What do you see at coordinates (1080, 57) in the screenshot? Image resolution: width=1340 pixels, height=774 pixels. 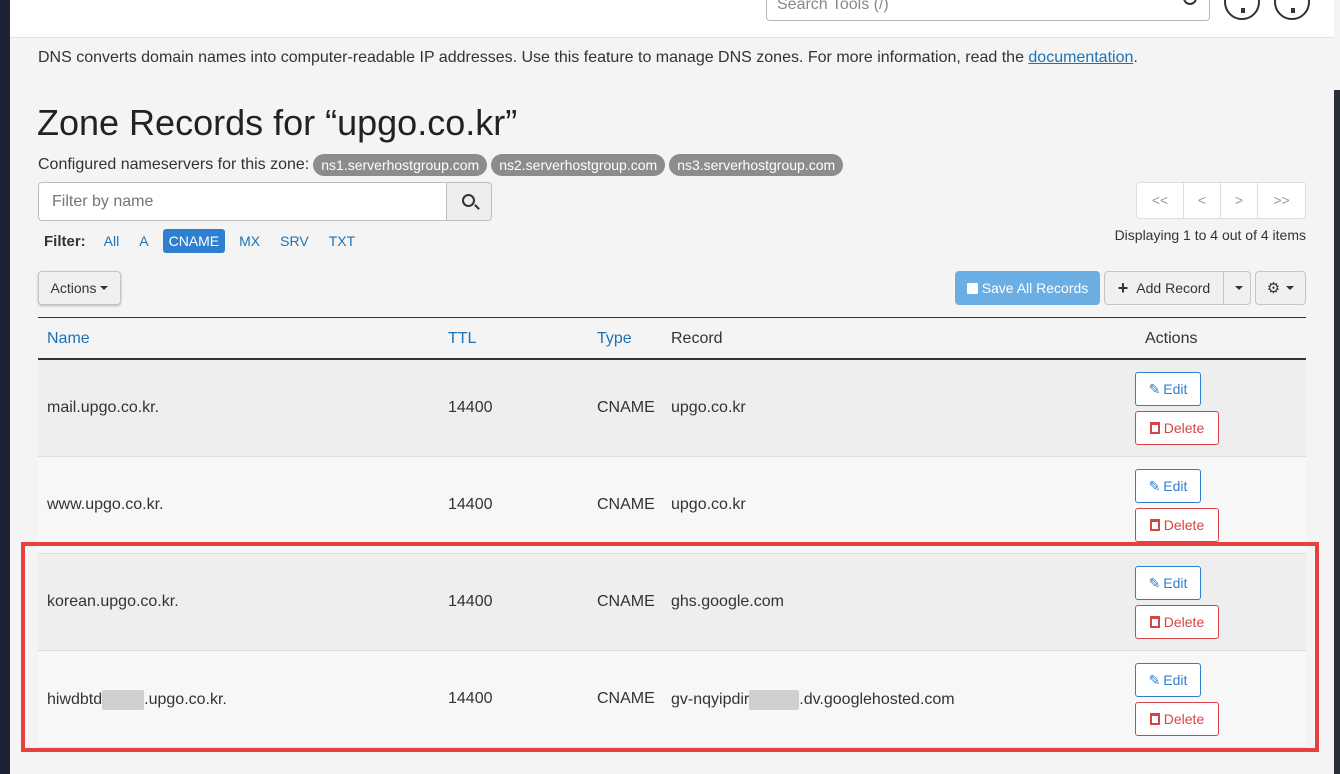 I see `documentation-link: documentation` at bounding box center [1080, 57].